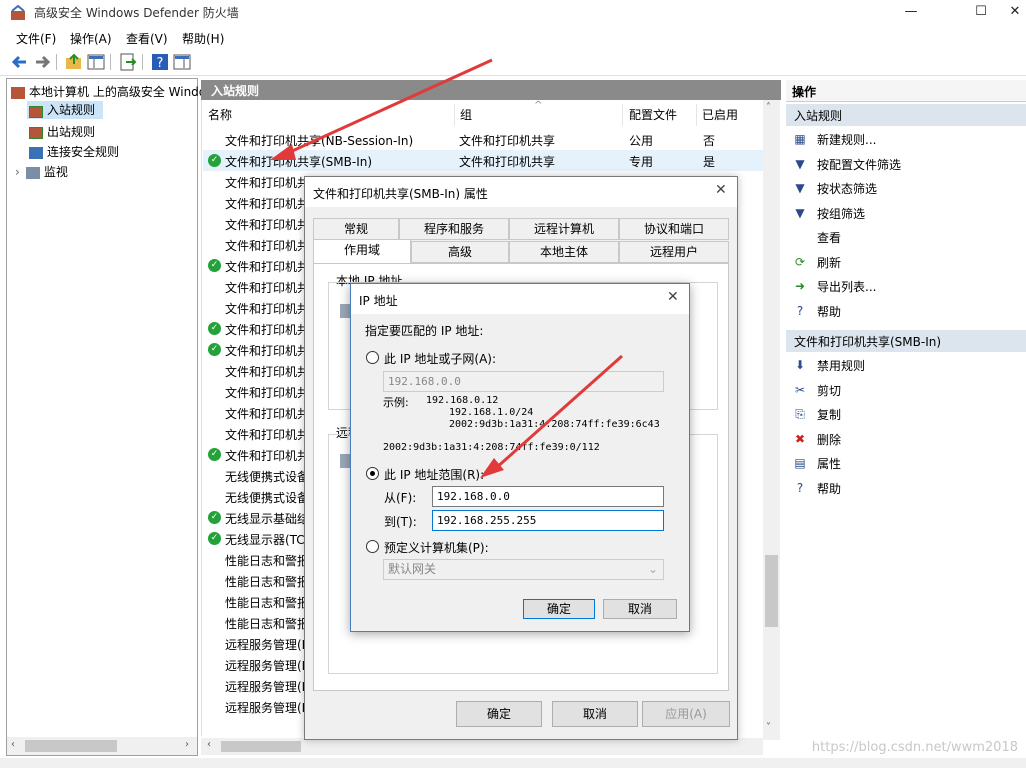 The width and height of the screenshot is (1026, 768). I want to click on arrow-to-smb-rule, so click(381, 109).